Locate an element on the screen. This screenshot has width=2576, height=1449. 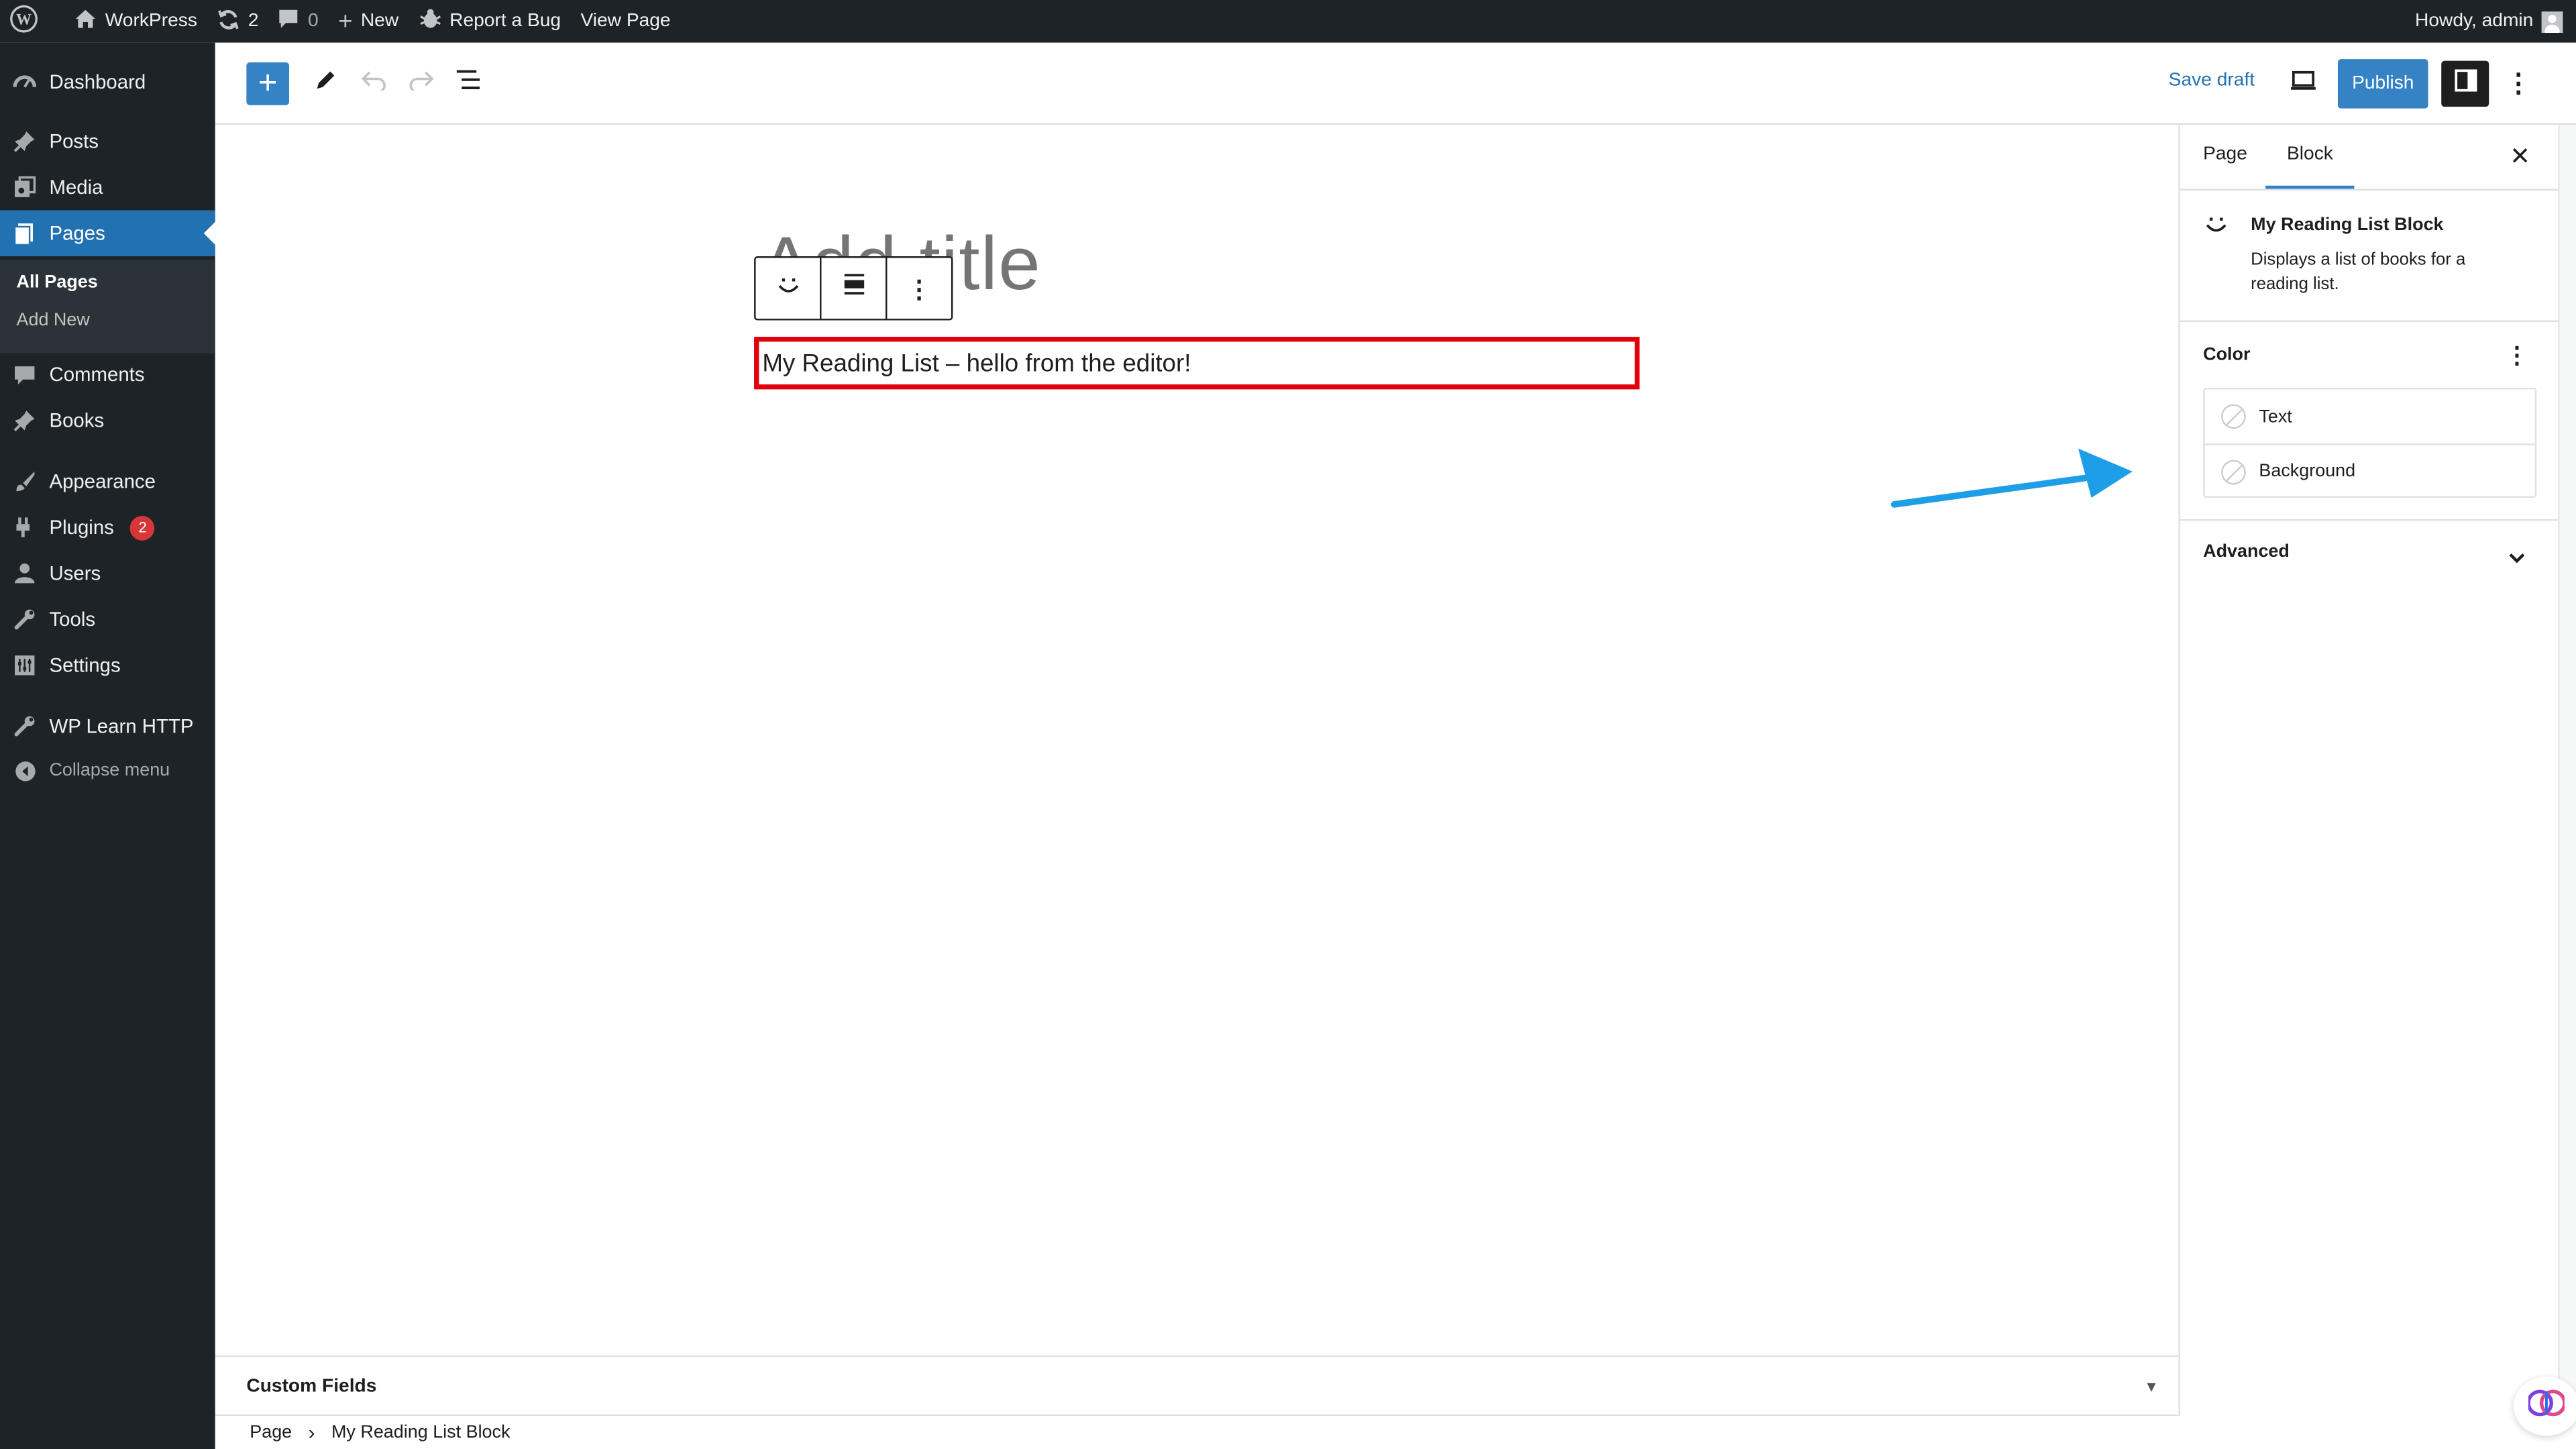
triangle-down-icon: ▼ is located at coordinates (2151, 1387).